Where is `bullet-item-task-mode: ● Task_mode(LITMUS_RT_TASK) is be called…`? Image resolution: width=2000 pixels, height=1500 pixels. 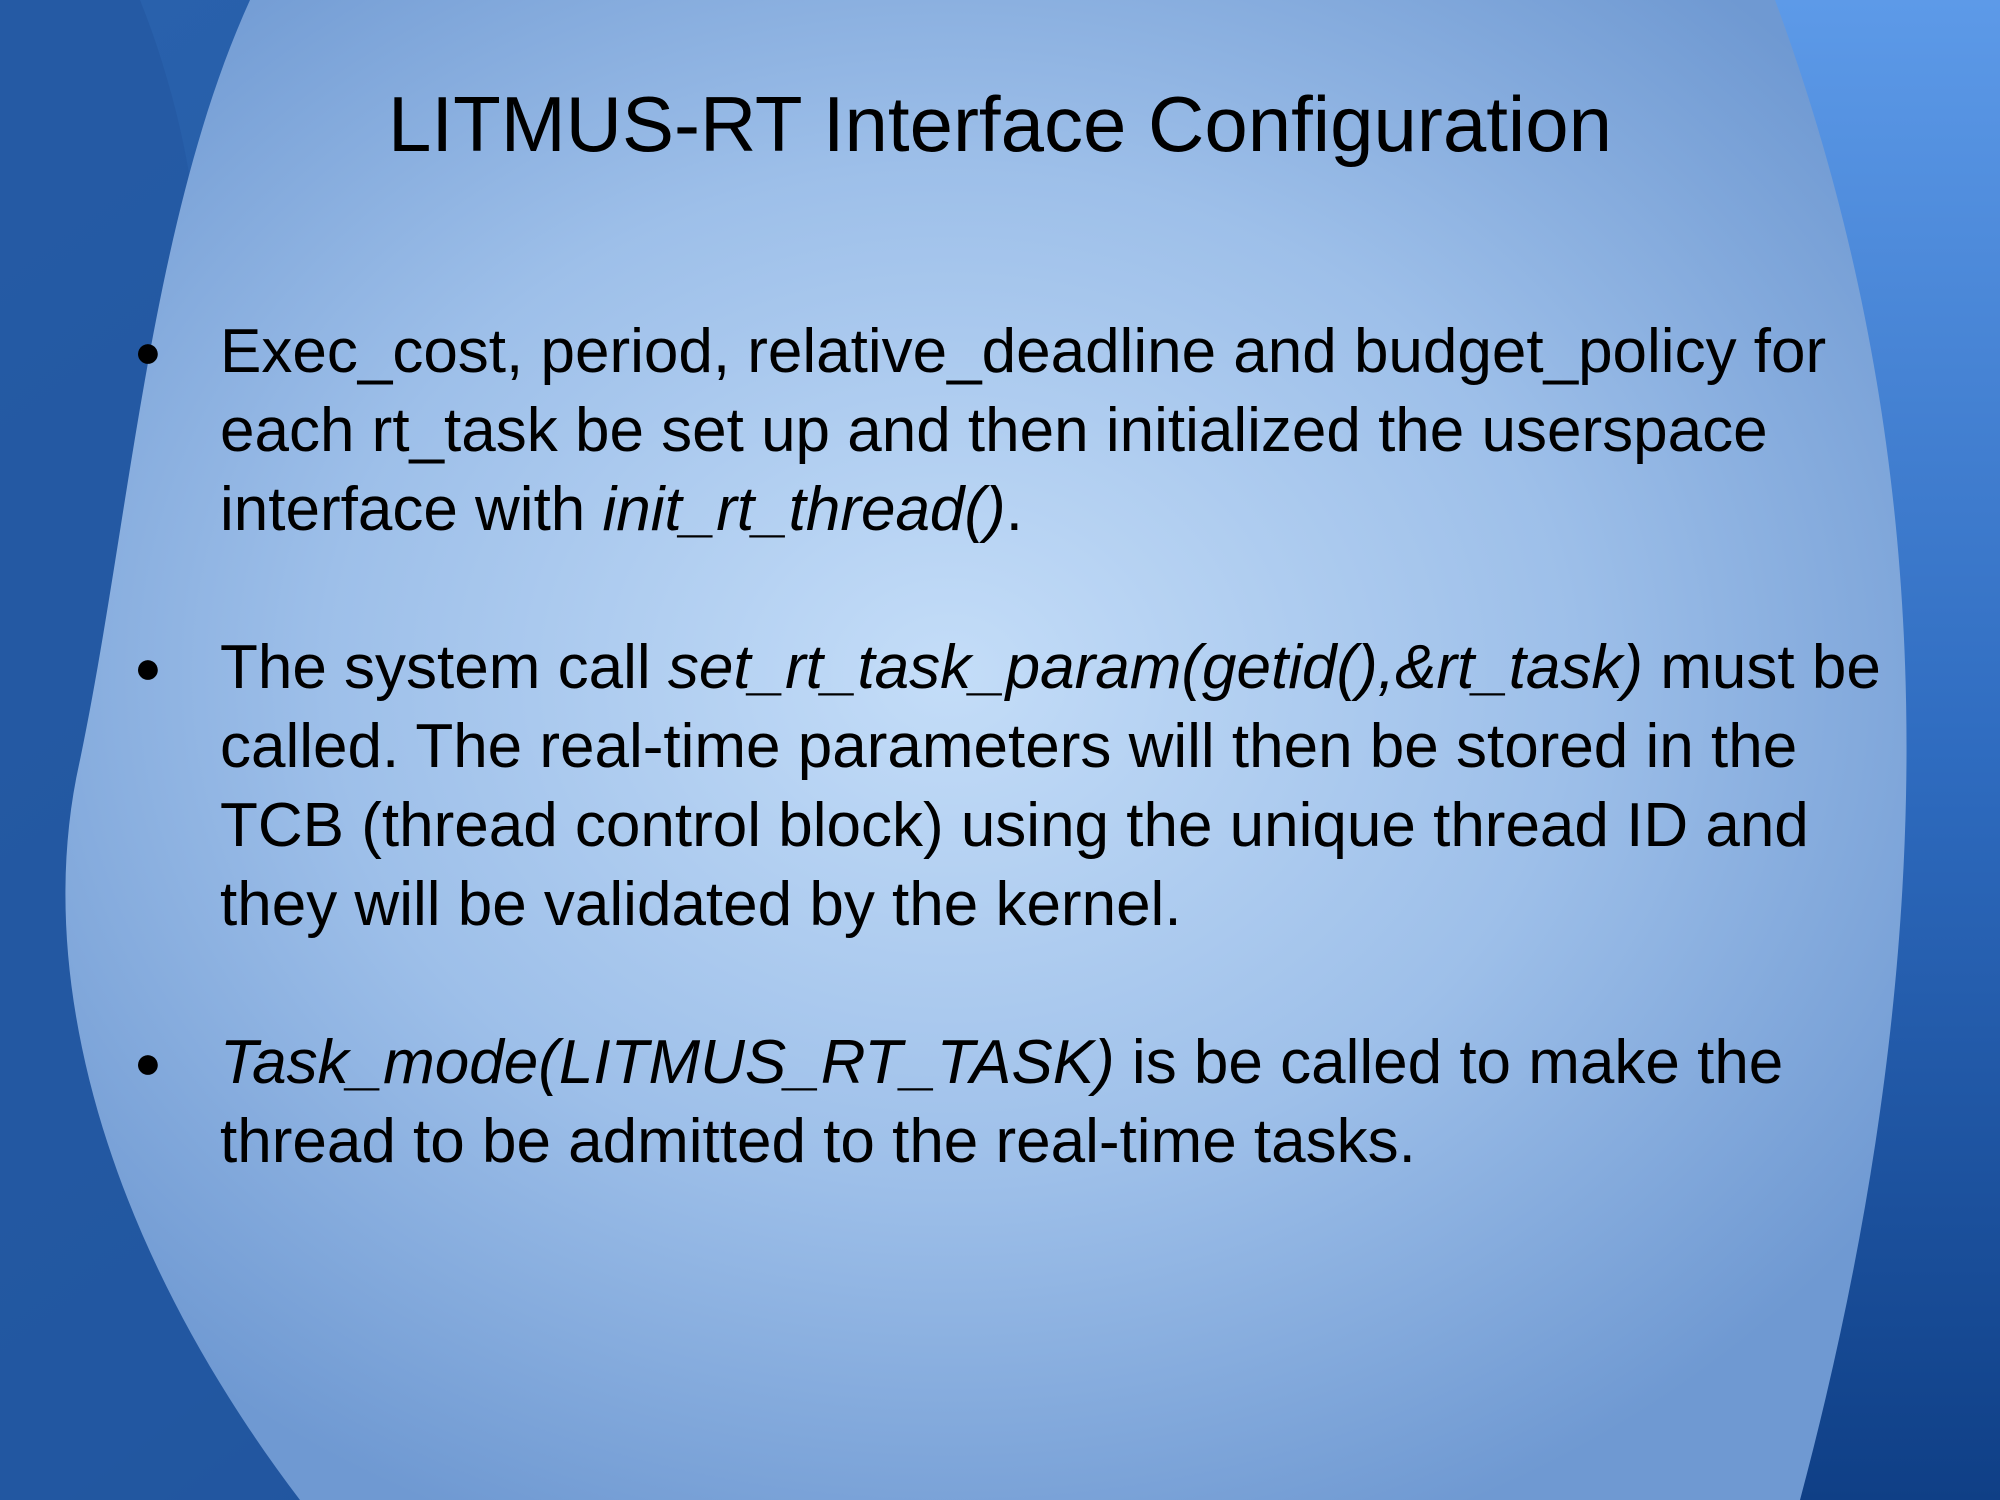 bullet-item-task-mode: ● Task_mode(LITMUS_RT_TASK) is be called… is located at coordinates (1020, 1102).